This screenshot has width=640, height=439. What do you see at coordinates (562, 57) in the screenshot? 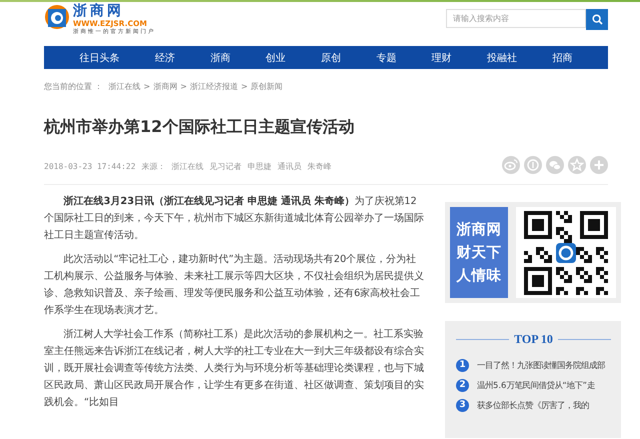
I see `nav-link: 招商` at bounding box center [562, 57].